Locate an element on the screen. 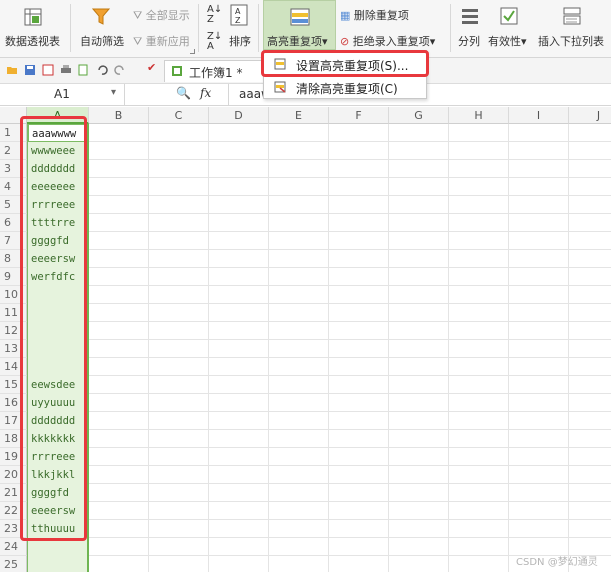 This screenshot has width=611, height=572. save-icon is located at coordinates (30, 70).